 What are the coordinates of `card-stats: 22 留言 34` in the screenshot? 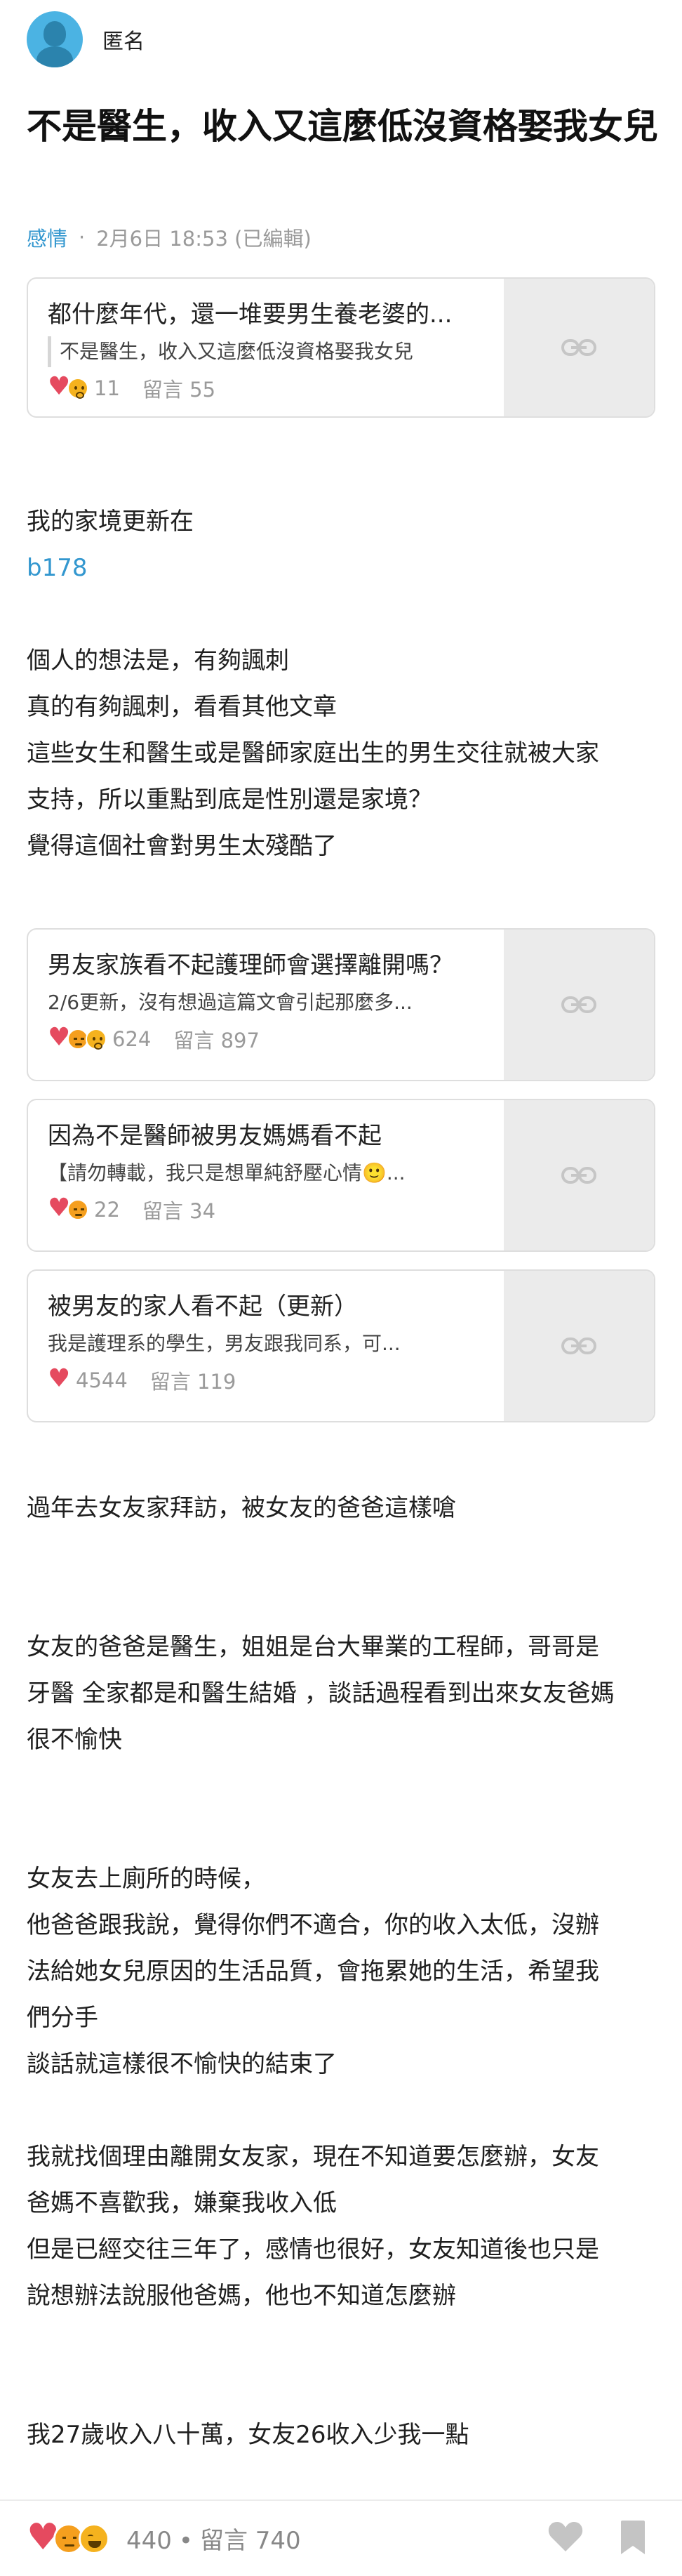 It's located at (272, 1210).